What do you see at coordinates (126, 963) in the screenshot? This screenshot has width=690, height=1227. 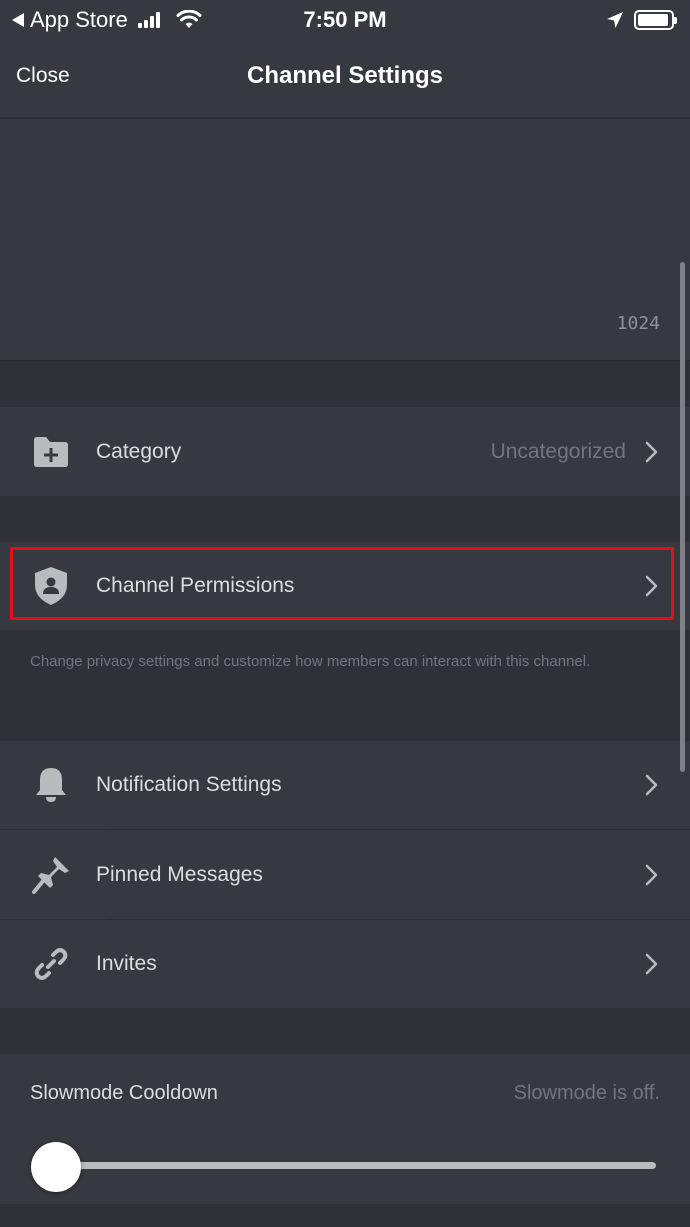 I see `invites-label: Invites` at bounding box center [126, 963].